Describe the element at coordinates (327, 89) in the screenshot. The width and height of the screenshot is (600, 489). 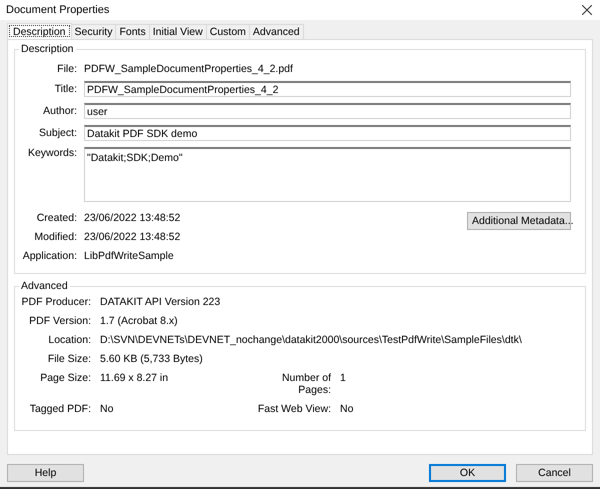
I see `input-field: PDFW_SampleDocumentProperties_4_2` at that location.